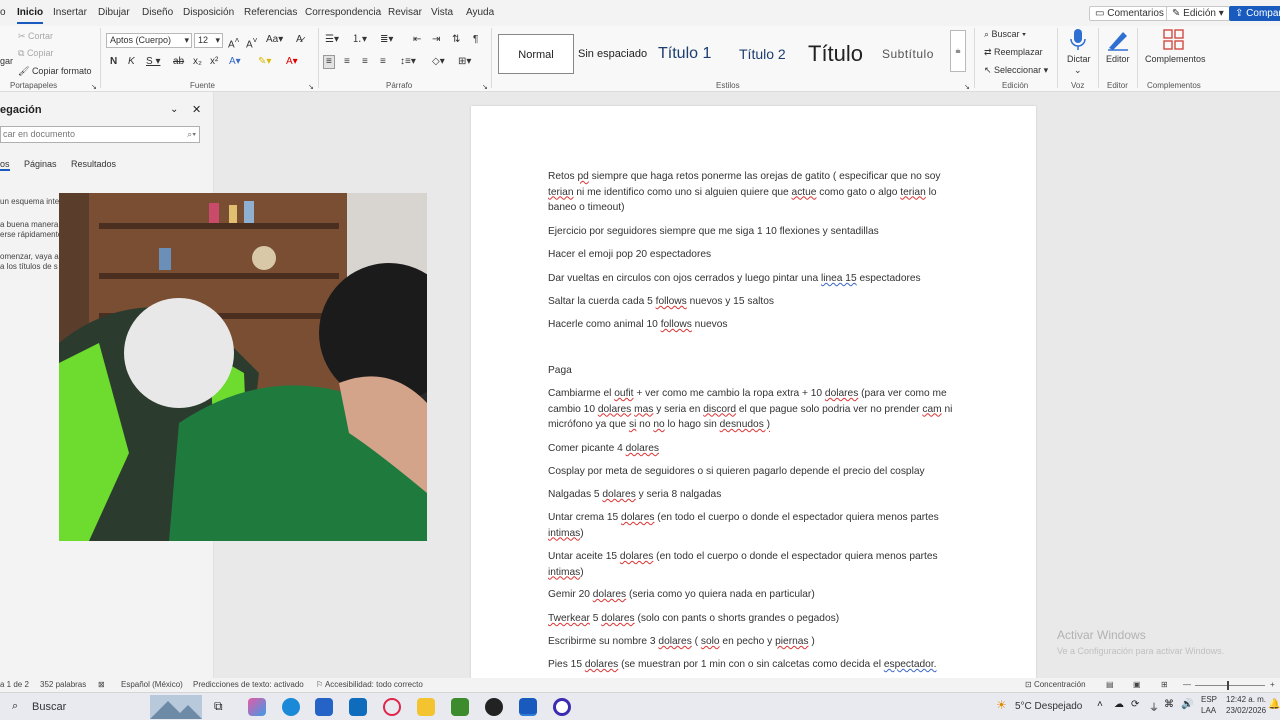 The width and height of the screenshot is (1280, 720). I want to click on style-no-spacing: Sin espaciado, so click(612, 54).